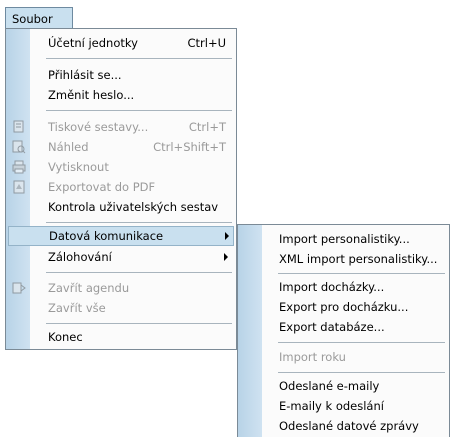 The height and width of the screenshot is (437, 453). I want to click on menu-item-konec: Konec, so click(131, 337).